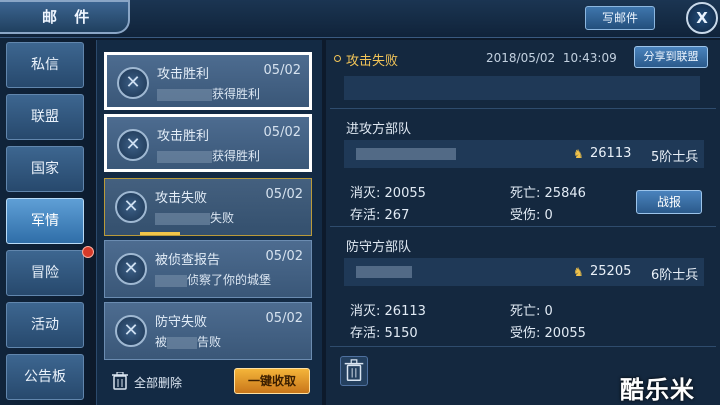 Image resolution: width=720 pixels, height=405 pixels. I want to click on attacker-wounded: 受伤: 0, so click(531, 215).